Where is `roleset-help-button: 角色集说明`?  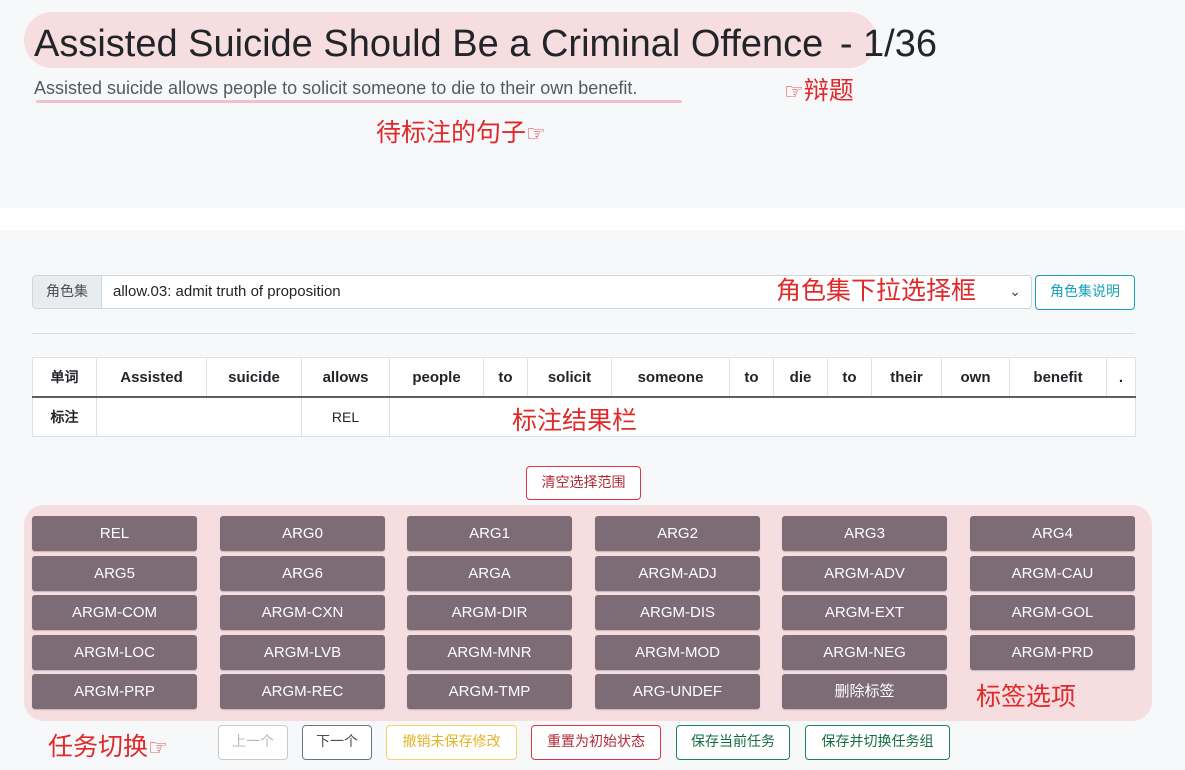 roleset-help-button: 角色集说明 is located at coordinates (1085, 292).